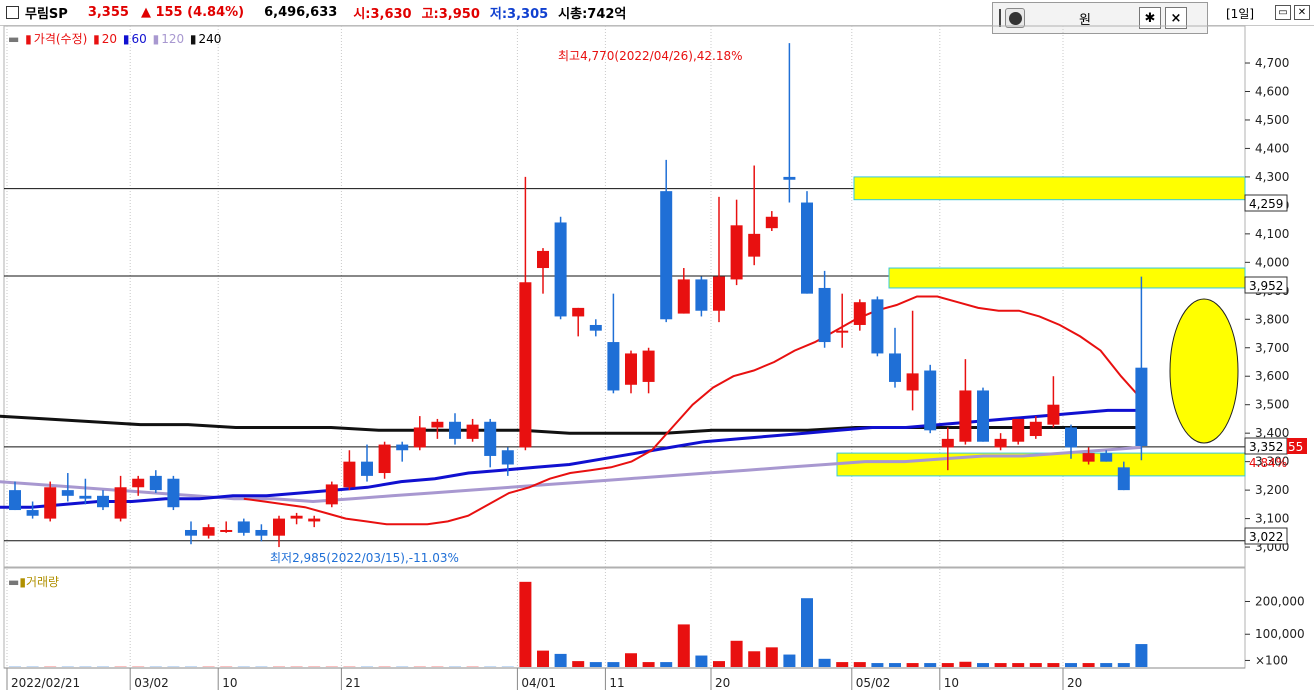 This screenshot has height=697, width=1314. Describe the element at coordinates (1272, 405) in the screenshot. I see `y-tick-label: 3,500` at that location.